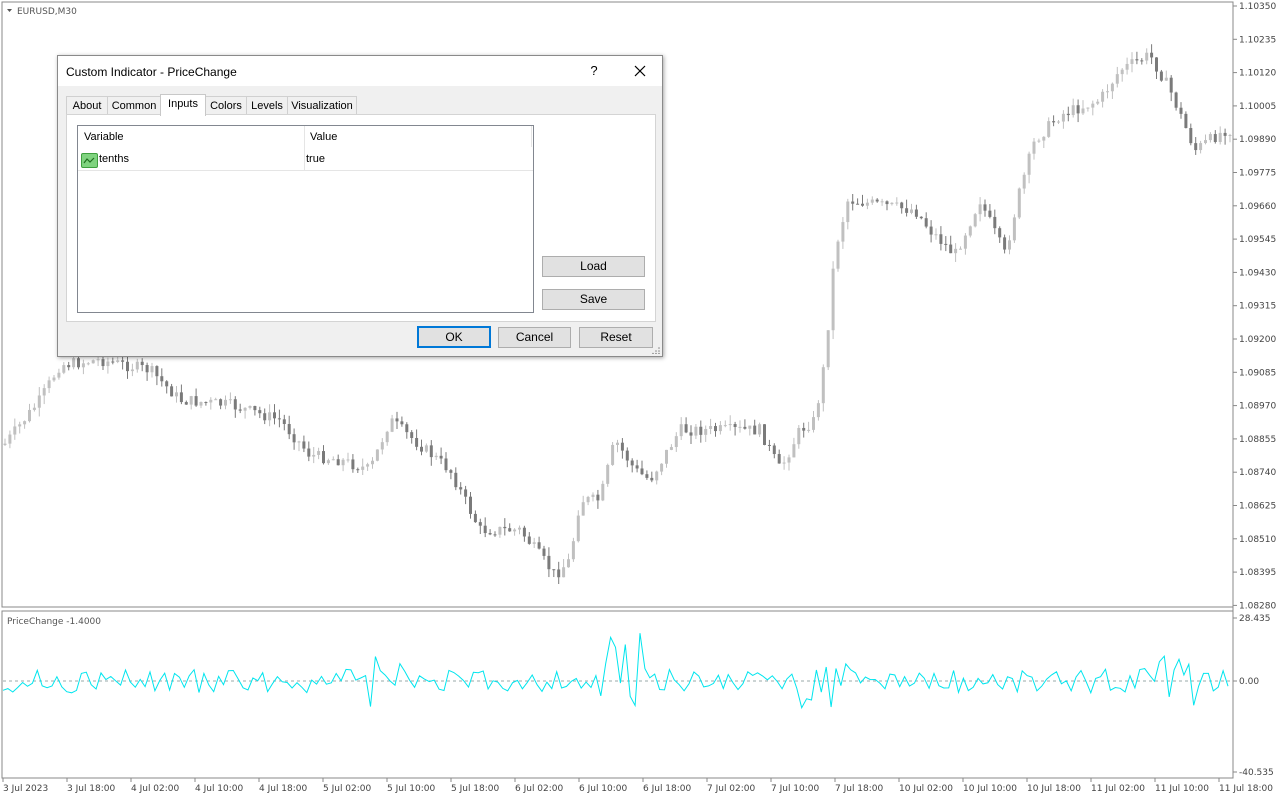 Image resolution: width=1280 pixels, height=800 pixels. I want to click on dialog-title: Custom Indicator - PriceChange, so click(151, 72).